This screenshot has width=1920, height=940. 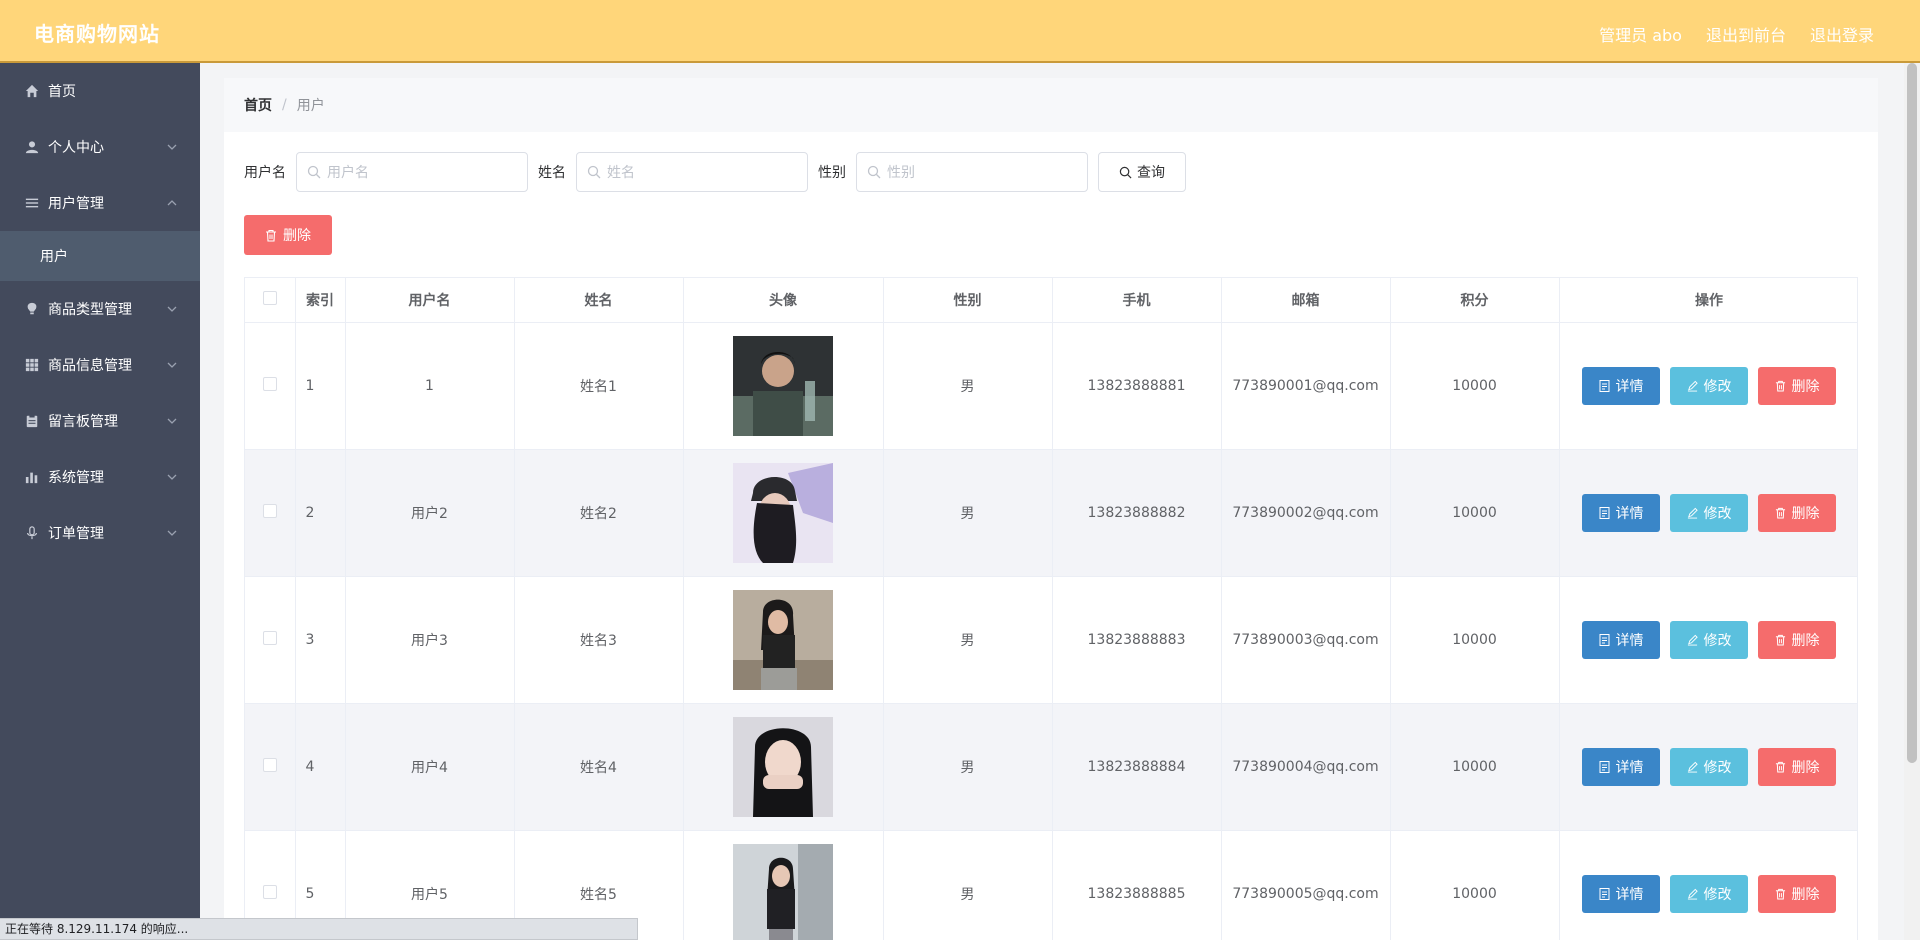 I want to click on sidebar-item-product-types: 商品类型管理, so click(x=100, y=309).